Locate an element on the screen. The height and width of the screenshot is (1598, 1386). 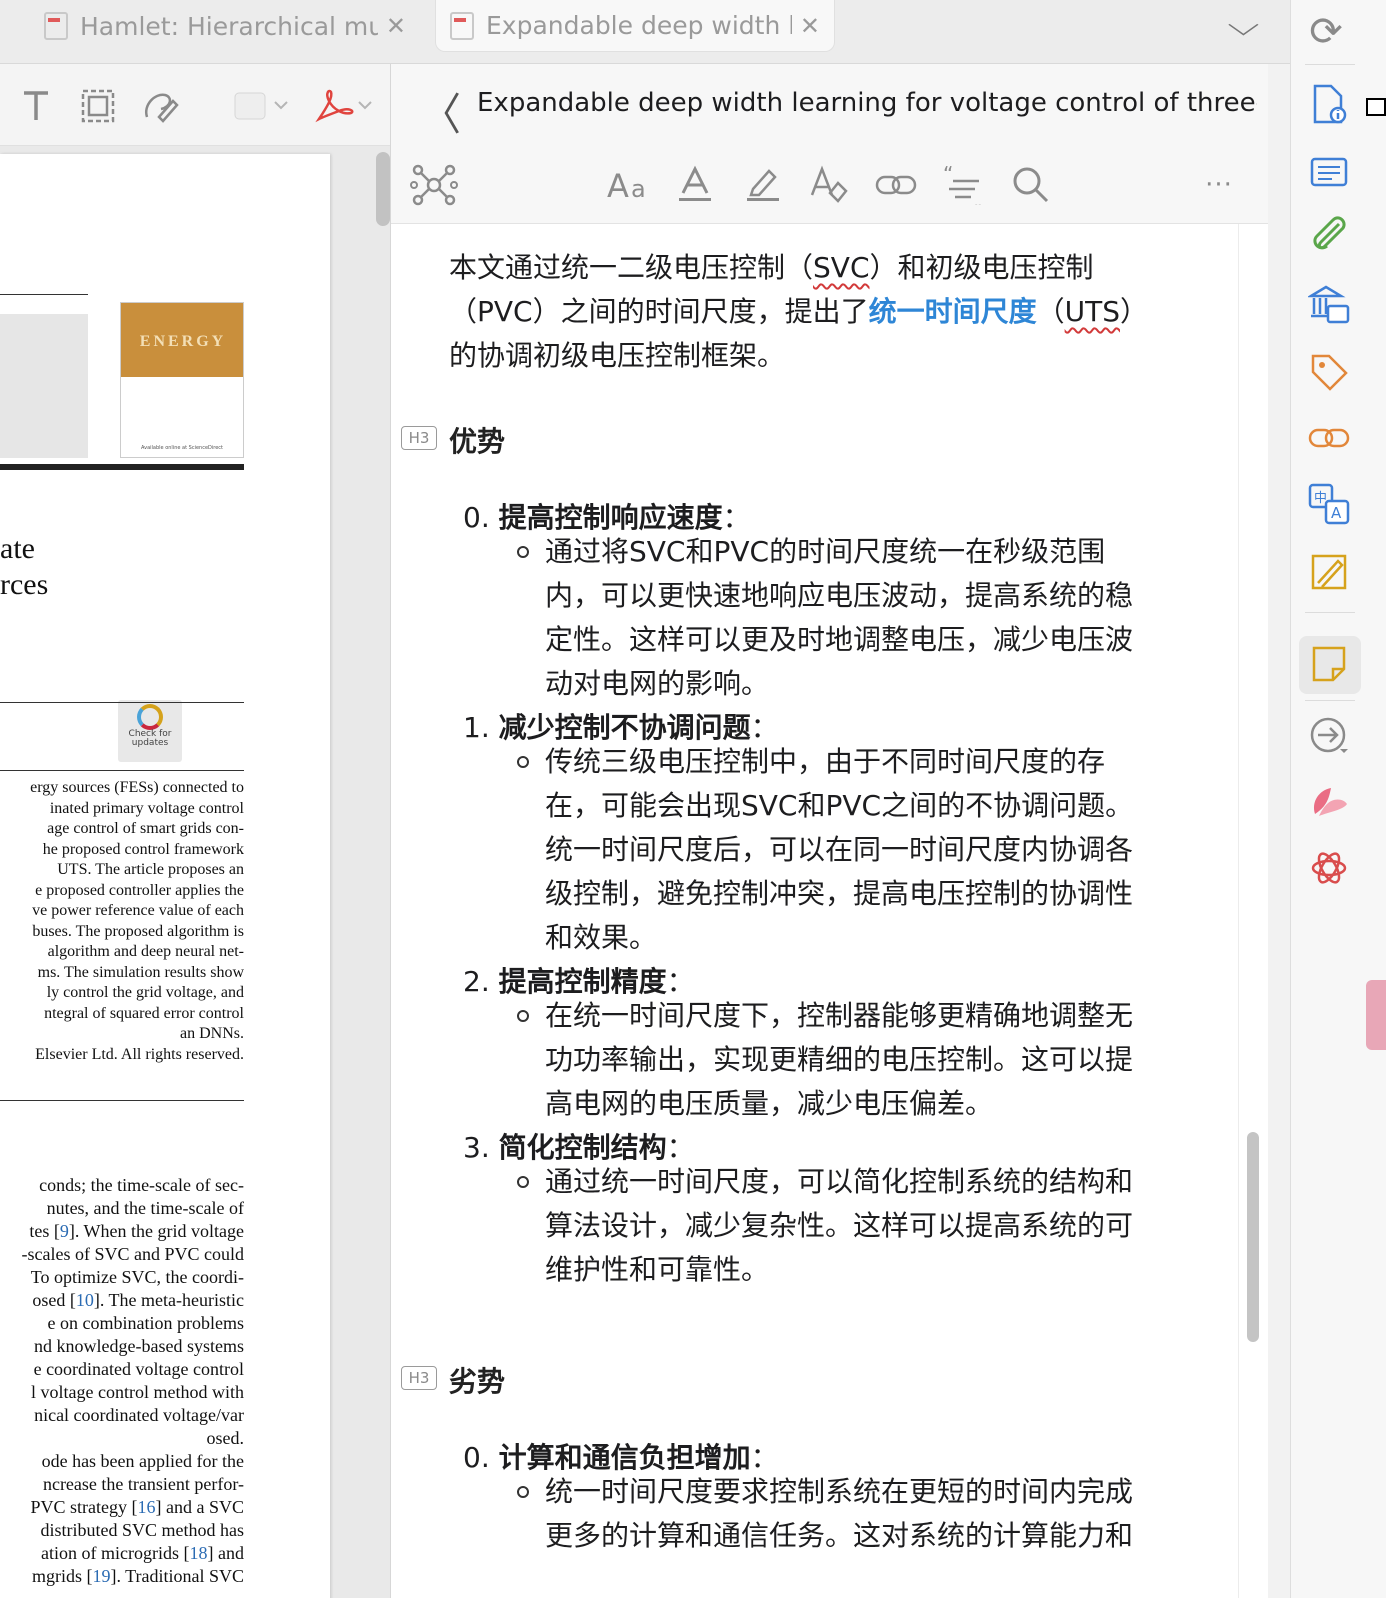
link-icon is located at coordinates (896, 185).